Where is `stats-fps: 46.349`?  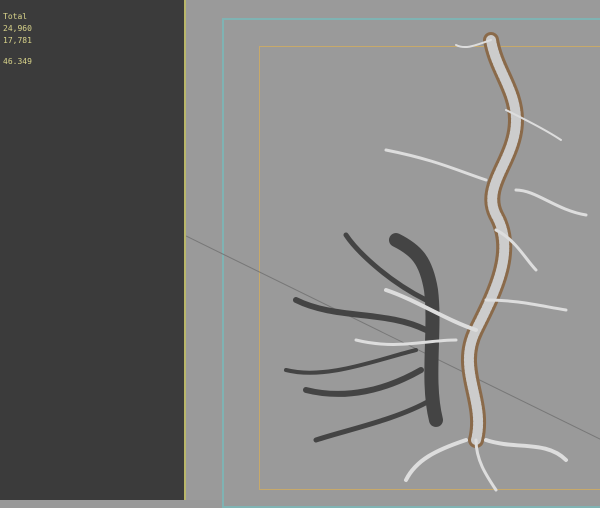 stats-fps: 46.349 is located at coordinates (17, 61).